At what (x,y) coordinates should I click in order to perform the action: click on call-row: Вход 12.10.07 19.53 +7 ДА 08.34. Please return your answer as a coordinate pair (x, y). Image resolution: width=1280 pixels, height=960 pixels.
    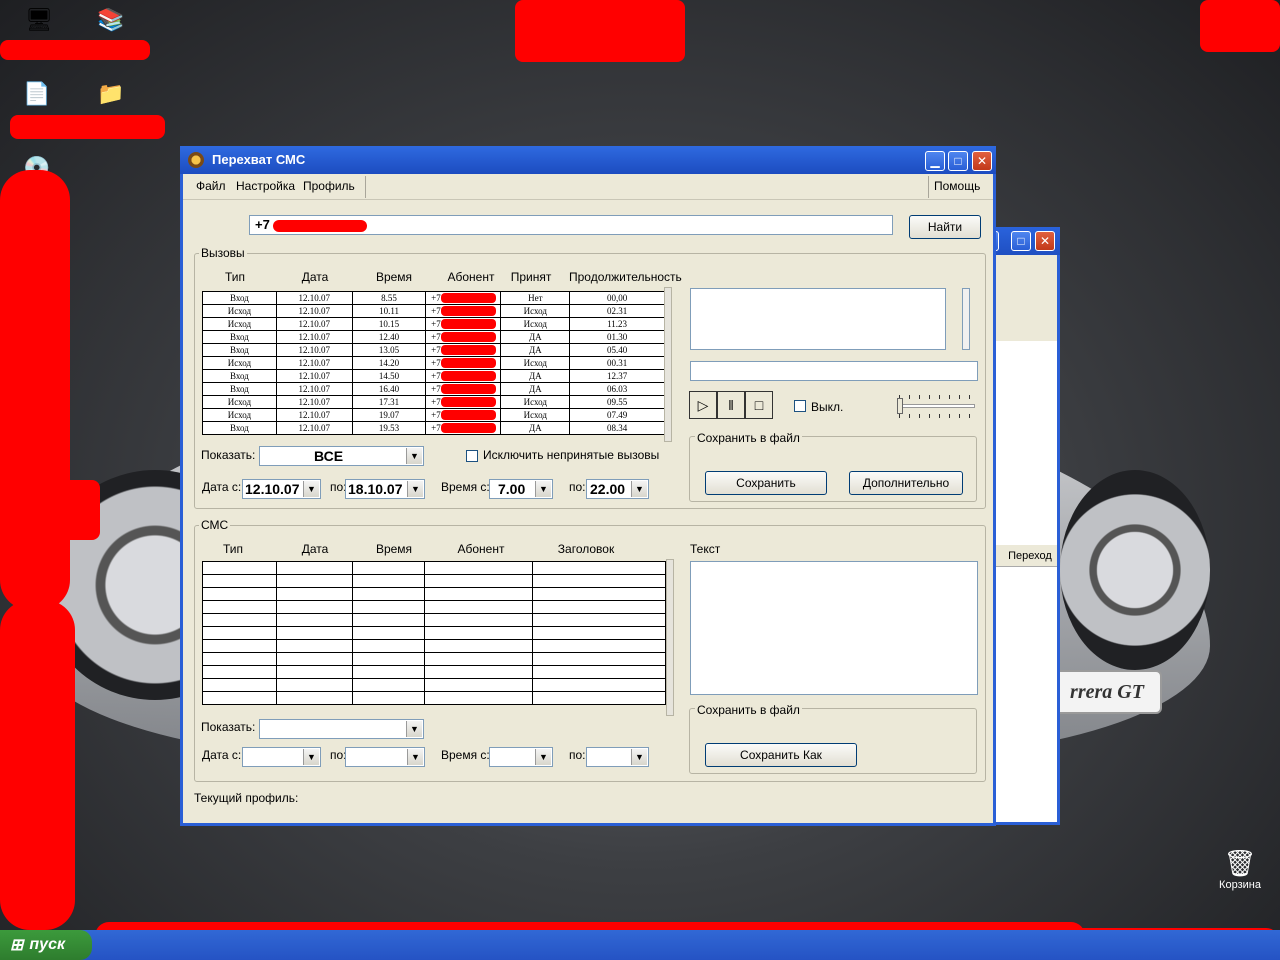
    Looking at the image, I should click on (433, 428).